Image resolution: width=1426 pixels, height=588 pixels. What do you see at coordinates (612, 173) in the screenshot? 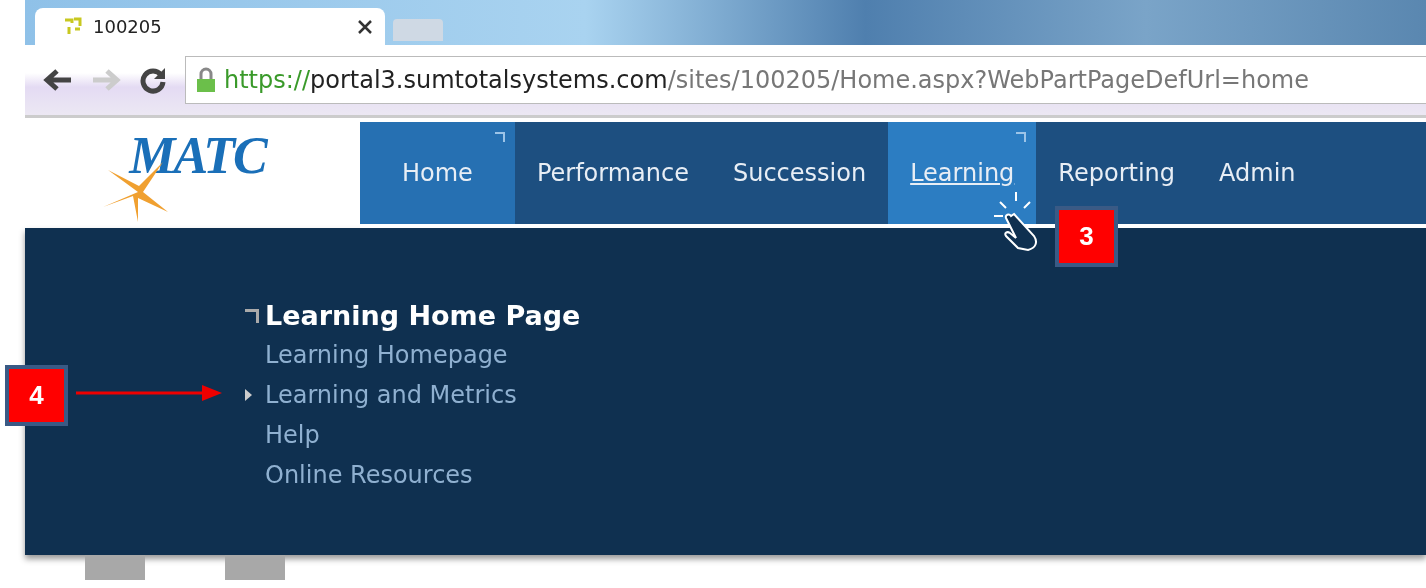
I see `nav-tab: Performance` at bounding box center [612, 173].